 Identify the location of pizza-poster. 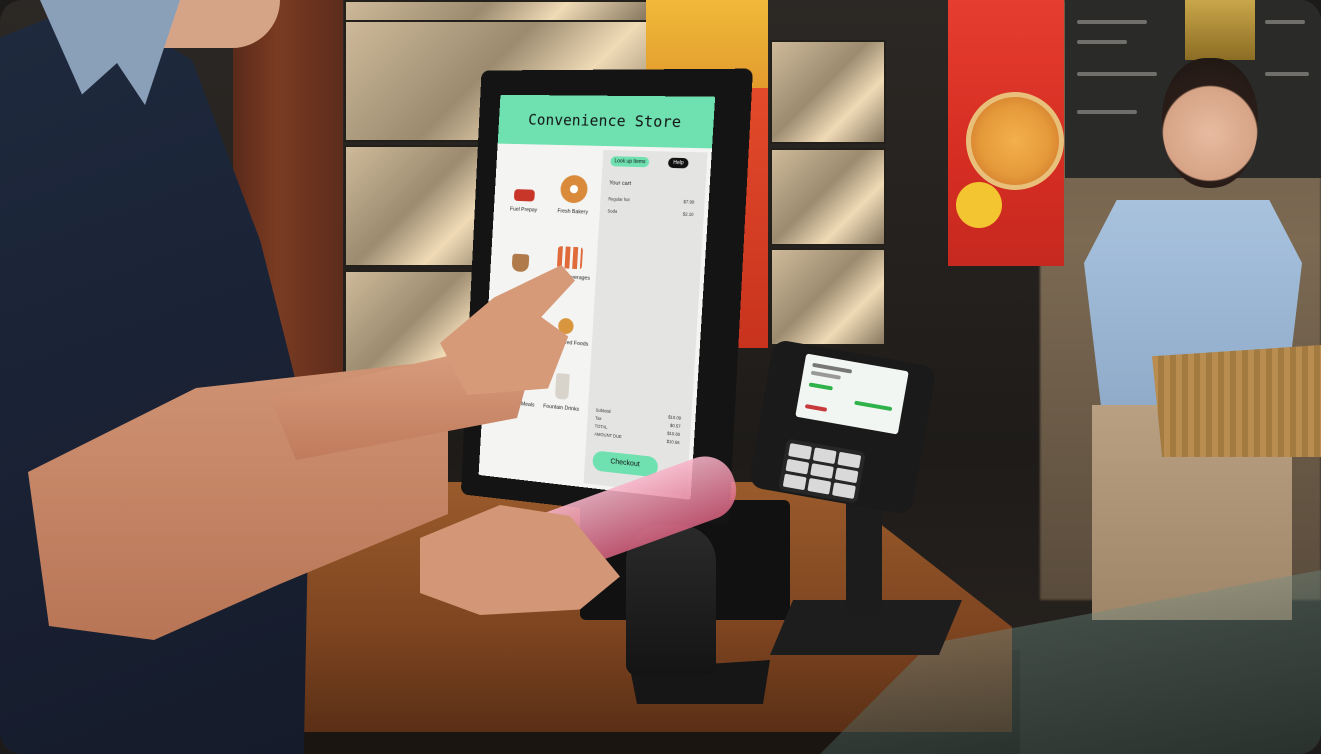
(1006, 133).